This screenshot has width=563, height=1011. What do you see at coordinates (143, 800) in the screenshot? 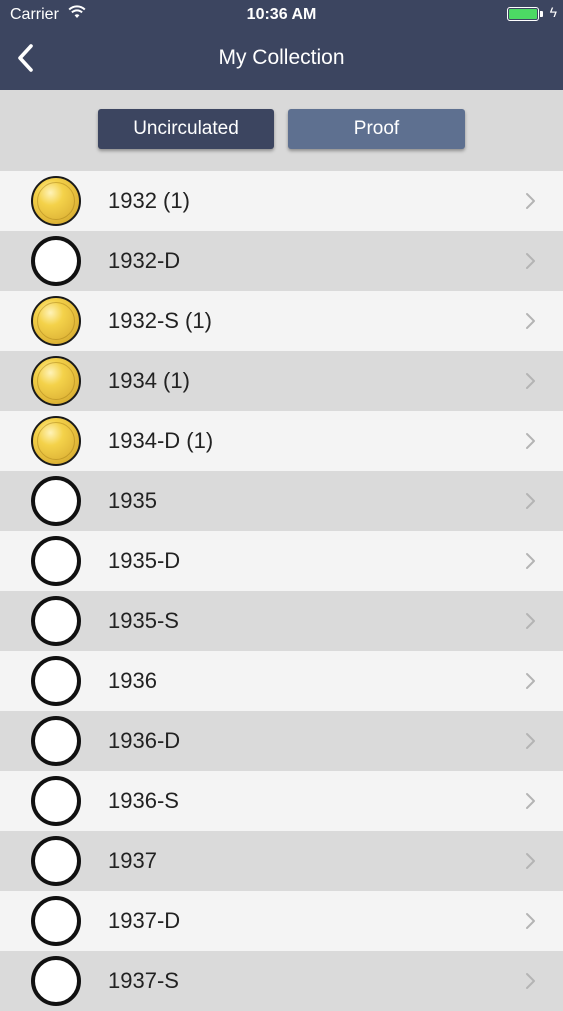
I see `list-item-label: 1936-S` at bounding box center [143, 800].